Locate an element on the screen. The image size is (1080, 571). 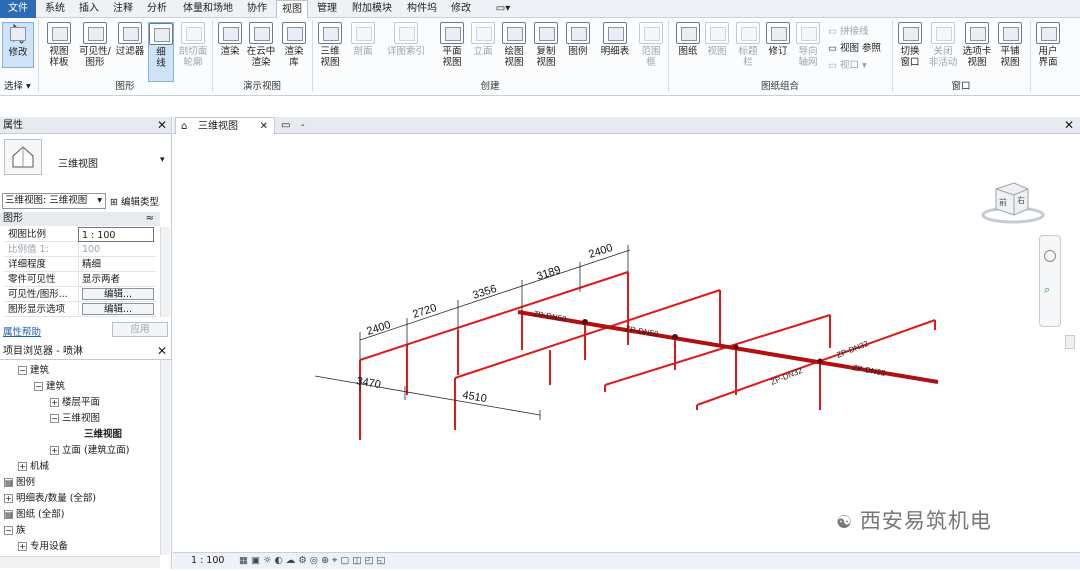
viewcube: 前 右 is located at coordinates (1013, 201).